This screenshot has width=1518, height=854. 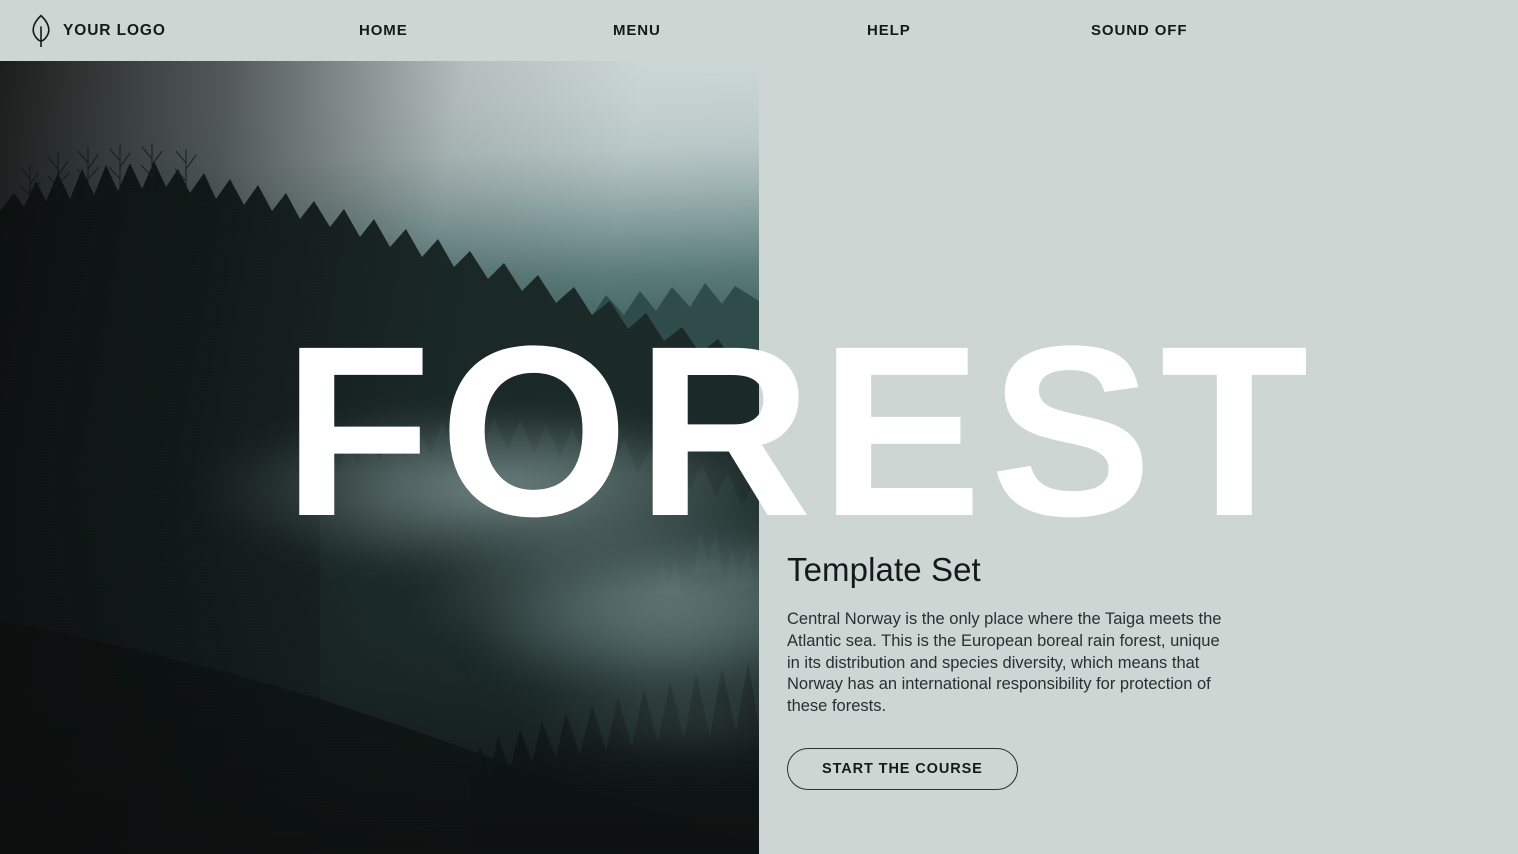 What do you see at coordinates (740, 30) in the screenshot?
I see `nav-item-menu: MENU` at bounding box center [740, 30].